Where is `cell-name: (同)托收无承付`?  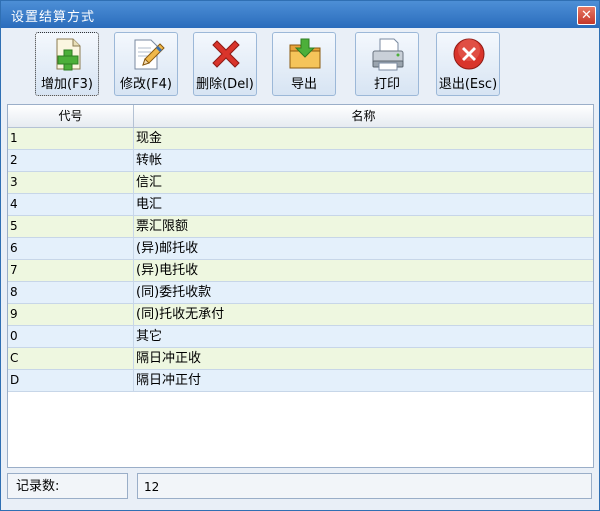 cell-name: (同)托收无承付 is located at coordinates (180, 314).